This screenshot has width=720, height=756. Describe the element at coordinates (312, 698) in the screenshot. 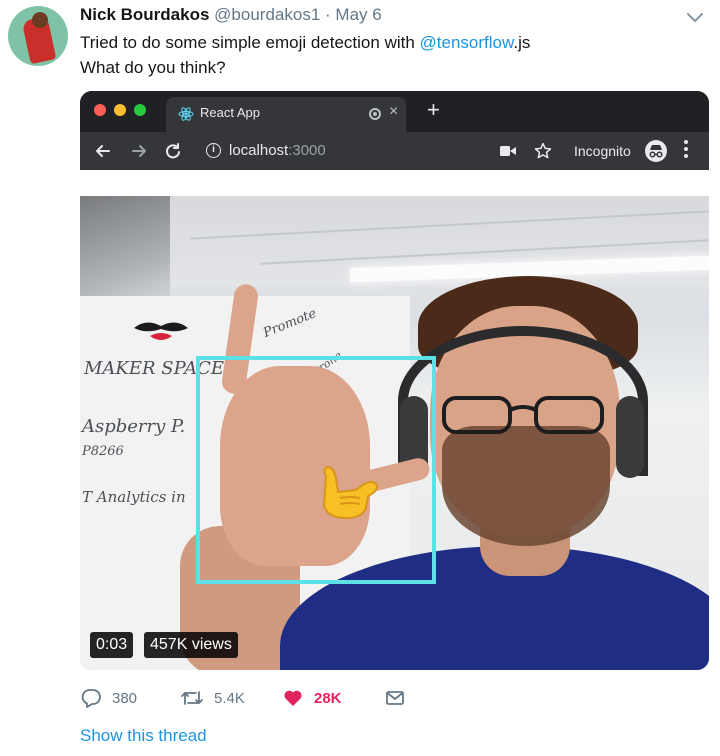

I see `like-button: 28K` at that location.